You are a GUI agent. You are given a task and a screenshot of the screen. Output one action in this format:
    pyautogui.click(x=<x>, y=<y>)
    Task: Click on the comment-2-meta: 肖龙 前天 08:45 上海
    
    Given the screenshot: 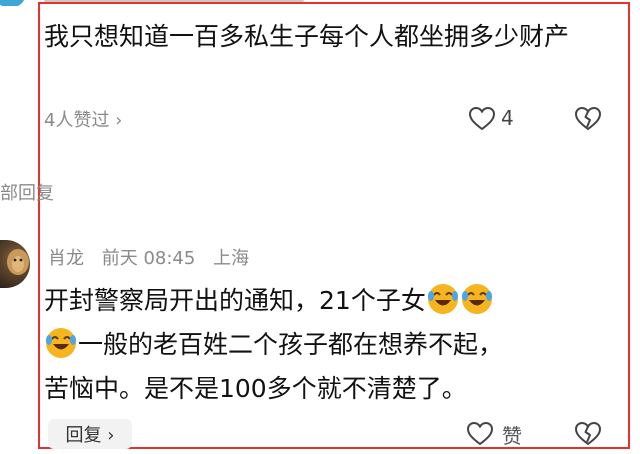 What is the action you would take?
    pyautogui.click(x=154, y=257)
    